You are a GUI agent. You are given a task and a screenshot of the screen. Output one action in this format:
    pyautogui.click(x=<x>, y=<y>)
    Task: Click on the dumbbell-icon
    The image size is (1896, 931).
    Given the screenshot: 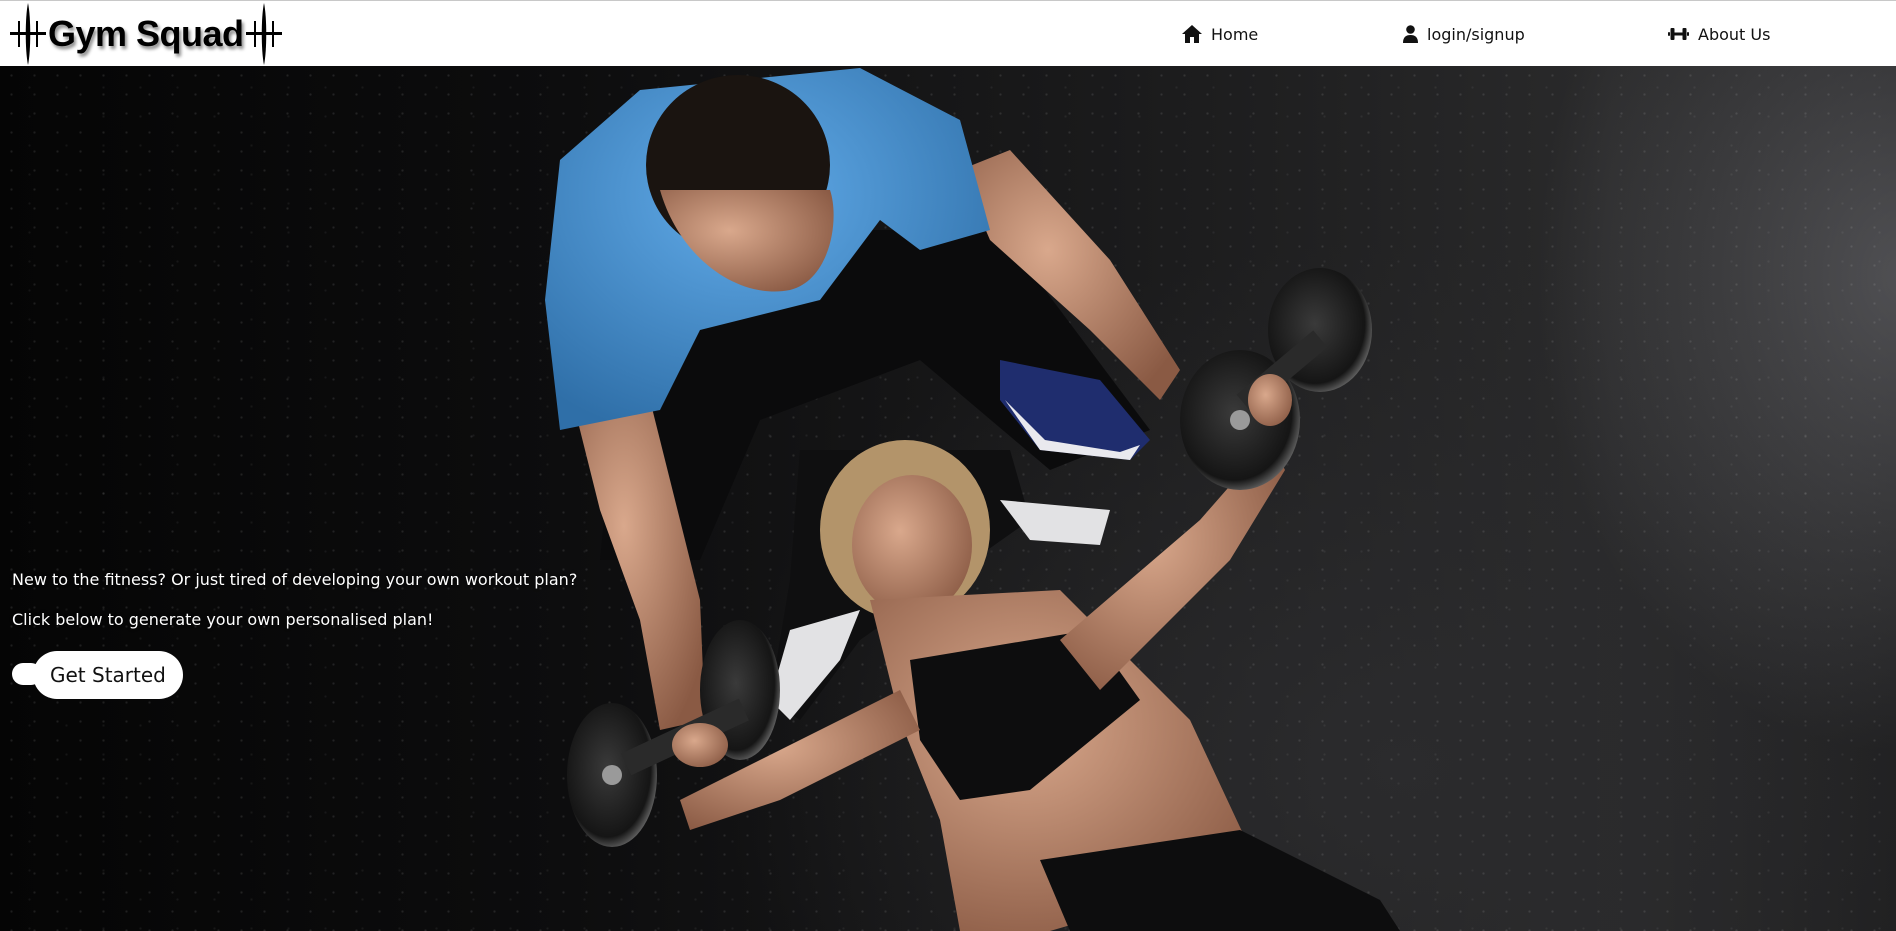 What is the action you would take?
    pyautogui.click(x=1678, y=34)
    